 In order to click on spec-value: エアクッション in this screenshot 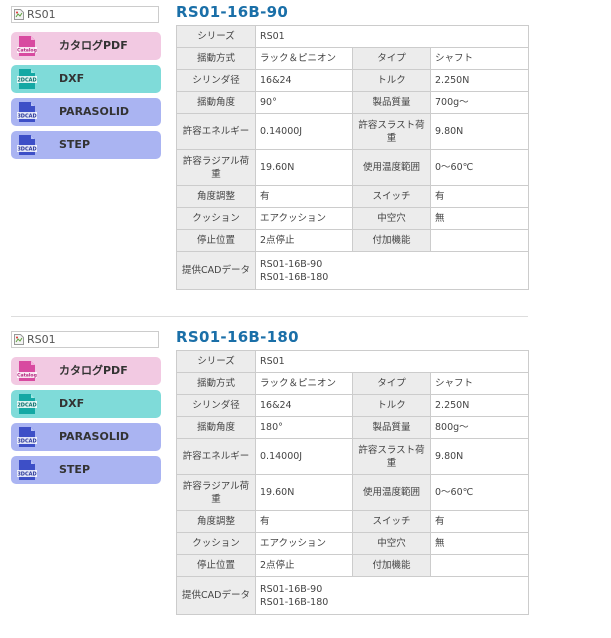, I will do `click(304, 218)`.